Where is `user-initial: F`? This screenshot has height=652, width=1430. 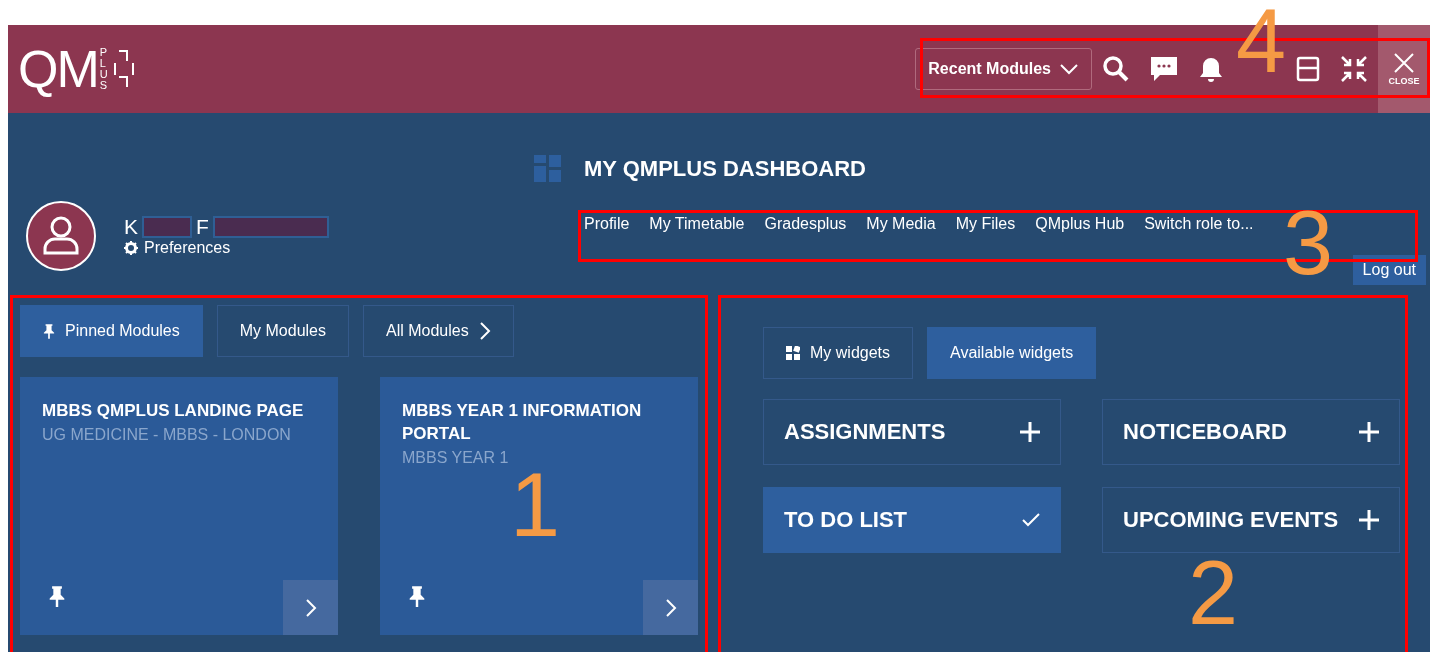
user-initial: F is located at coordinates (202, 227).